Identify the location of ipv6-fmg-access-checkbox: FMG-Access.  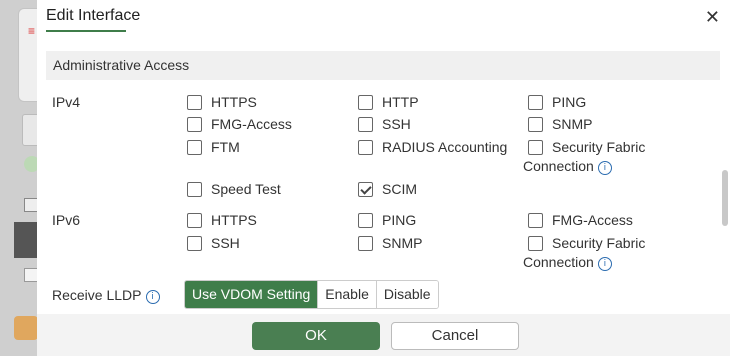
(580, 220).